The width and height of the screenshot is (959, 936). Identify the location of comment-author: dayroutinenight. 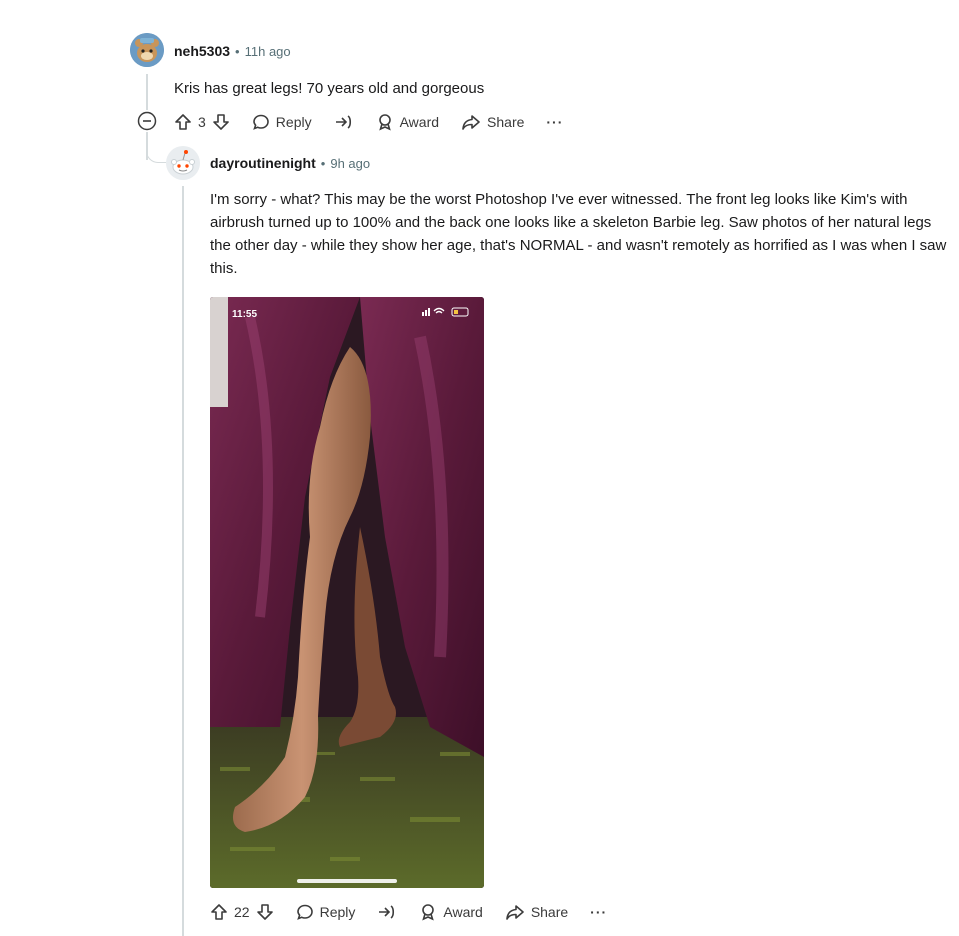
(263, 163).